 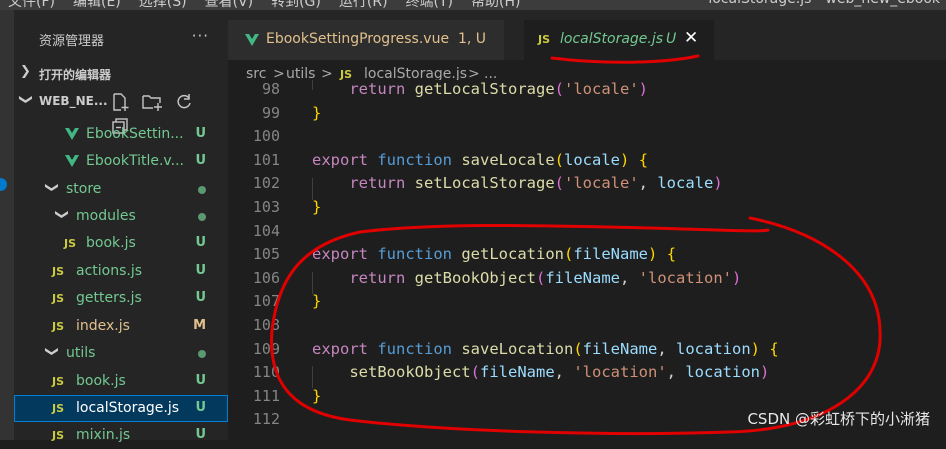 What do you see at coordinates (587, 397) in the screenshot?
I see `code-line: 111}` at bounding box center [587, 397].